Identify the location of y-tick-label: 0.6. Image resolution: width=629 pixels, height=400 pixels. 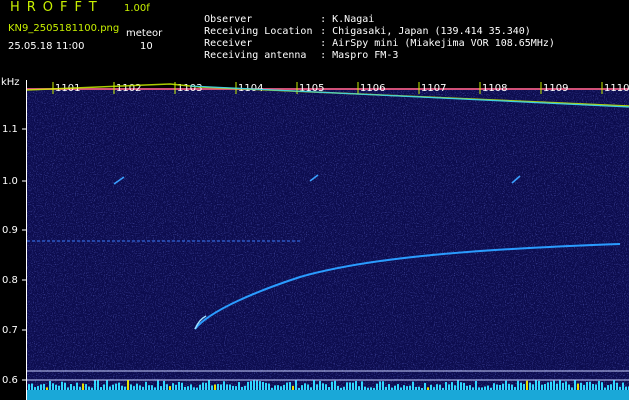
(10, 380).